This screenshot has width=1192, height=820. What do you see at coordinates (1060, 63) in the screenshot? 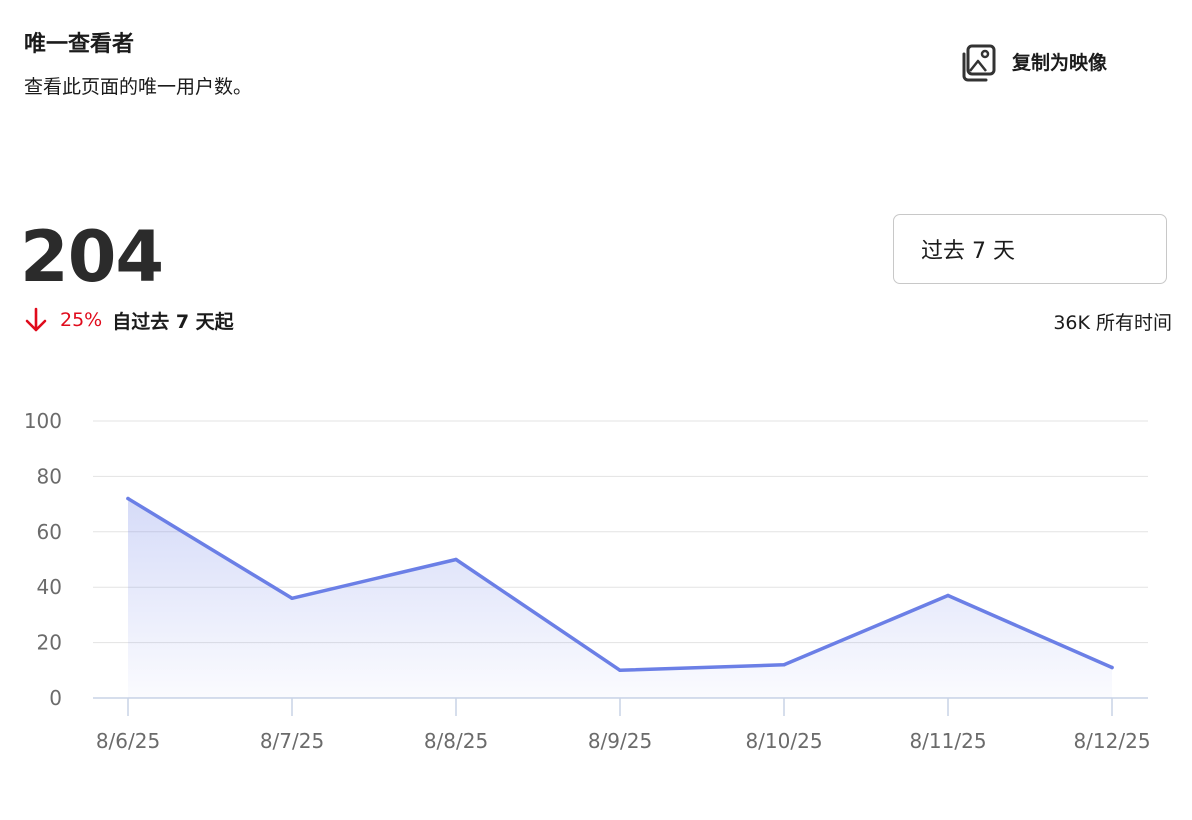
I see `copy-as-image-label: 复制为映像` at bounding box center [1060, 63].